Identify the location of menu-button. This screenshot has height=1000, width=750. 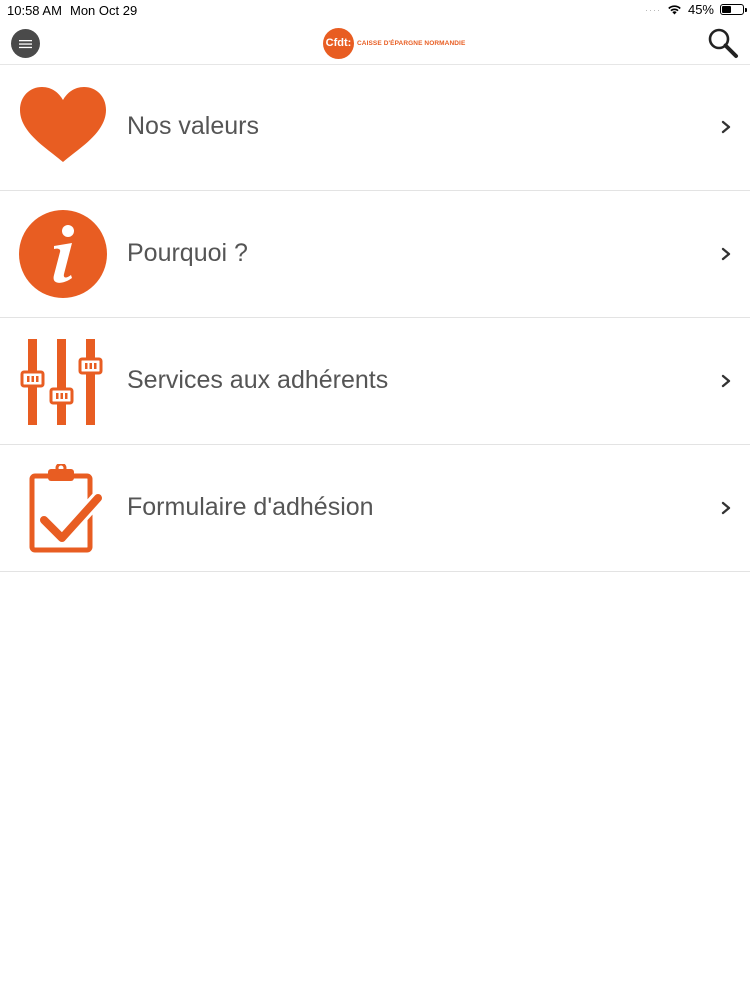
(25, 43).